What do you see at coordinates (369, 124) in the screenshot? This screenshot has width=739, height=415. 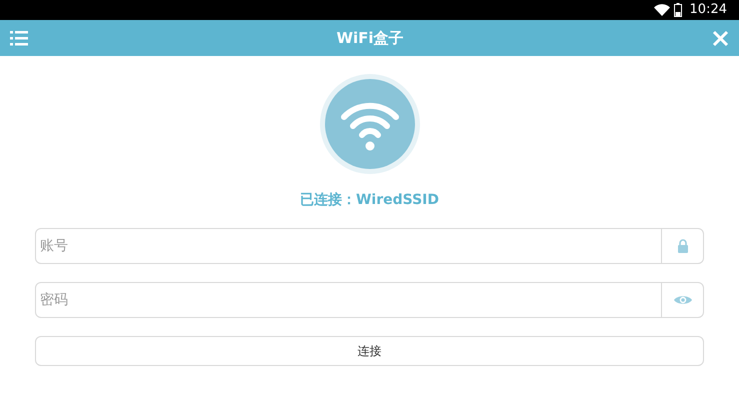 I see `wifi-logo-icon` at bounding box center [369, 124].